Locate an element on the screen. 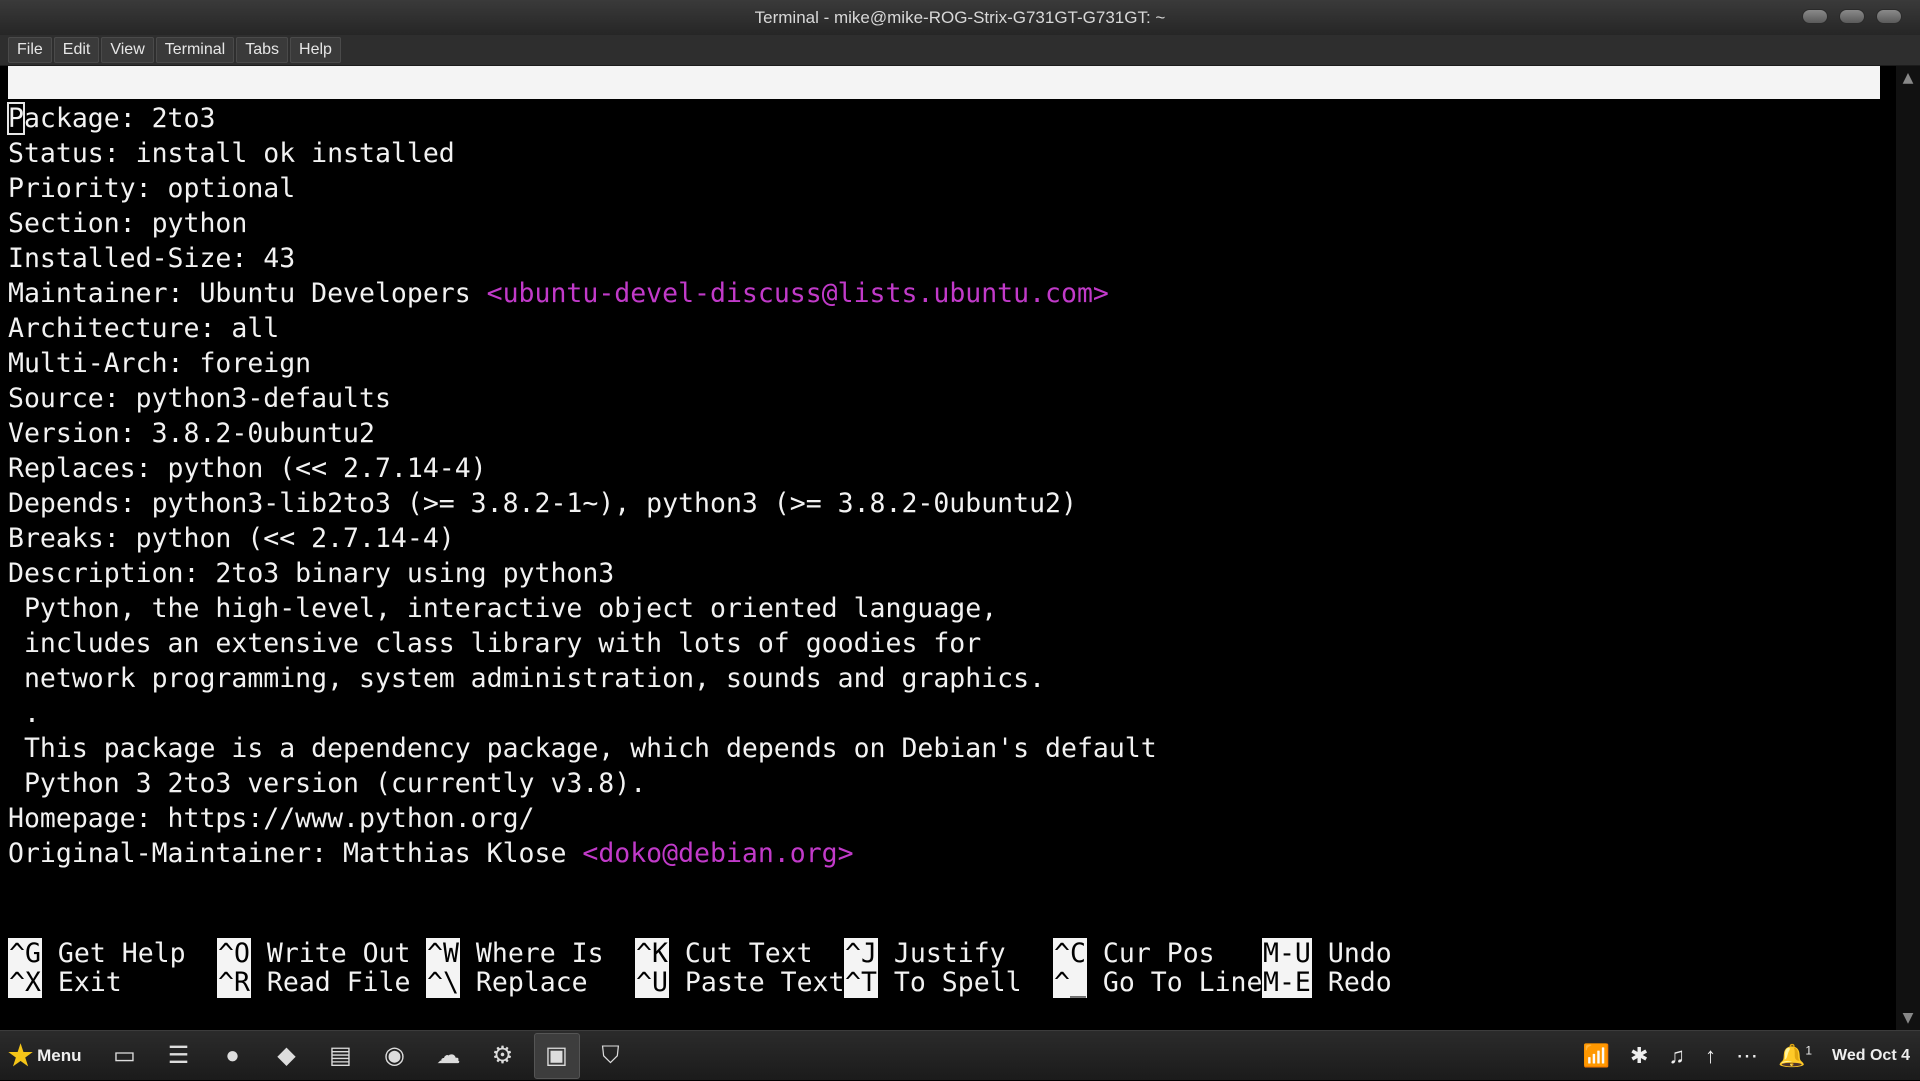 The height and width of the screenshot is (1081, 1920). file-line-text: Installed-Size: 43 is located at coordinates (152, 258).